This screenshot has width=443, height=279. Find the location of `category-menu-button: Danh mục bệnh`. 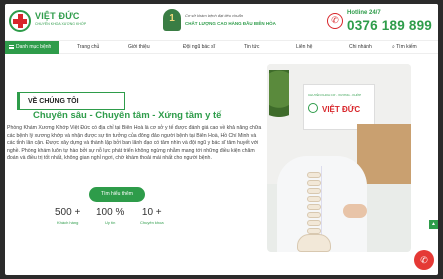

category-menu-button: Danh mục bệnh is located at coordinates (32, 47).